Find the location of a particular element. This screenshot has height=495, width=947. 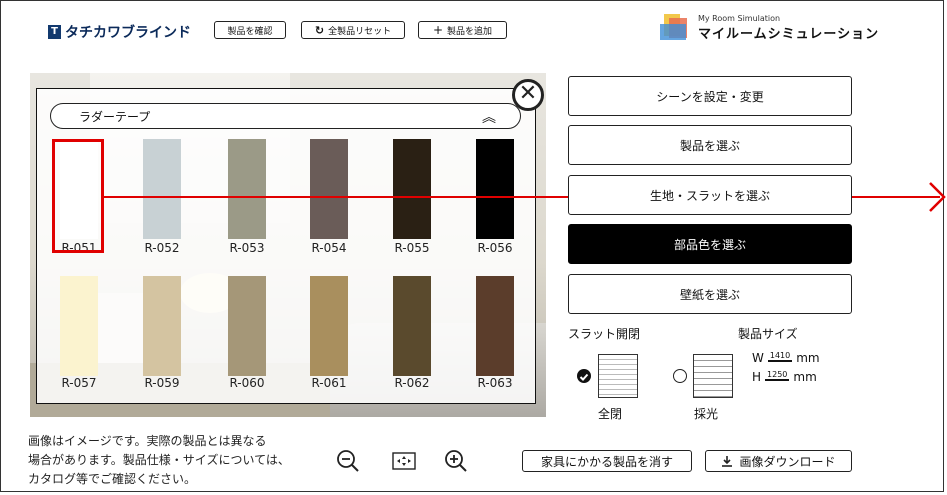

select-product-label: 製品を選ぶ is located at coordinates (709, 145).